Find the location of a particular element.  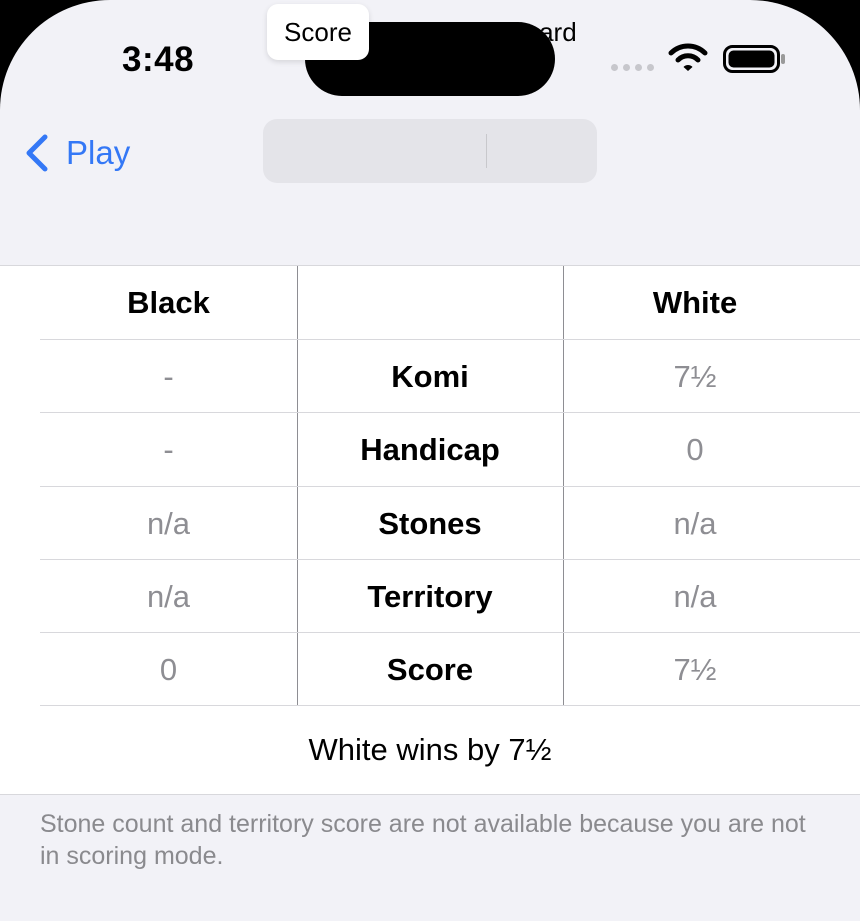

chevron-left-icon is located at coordinates (37, 153).